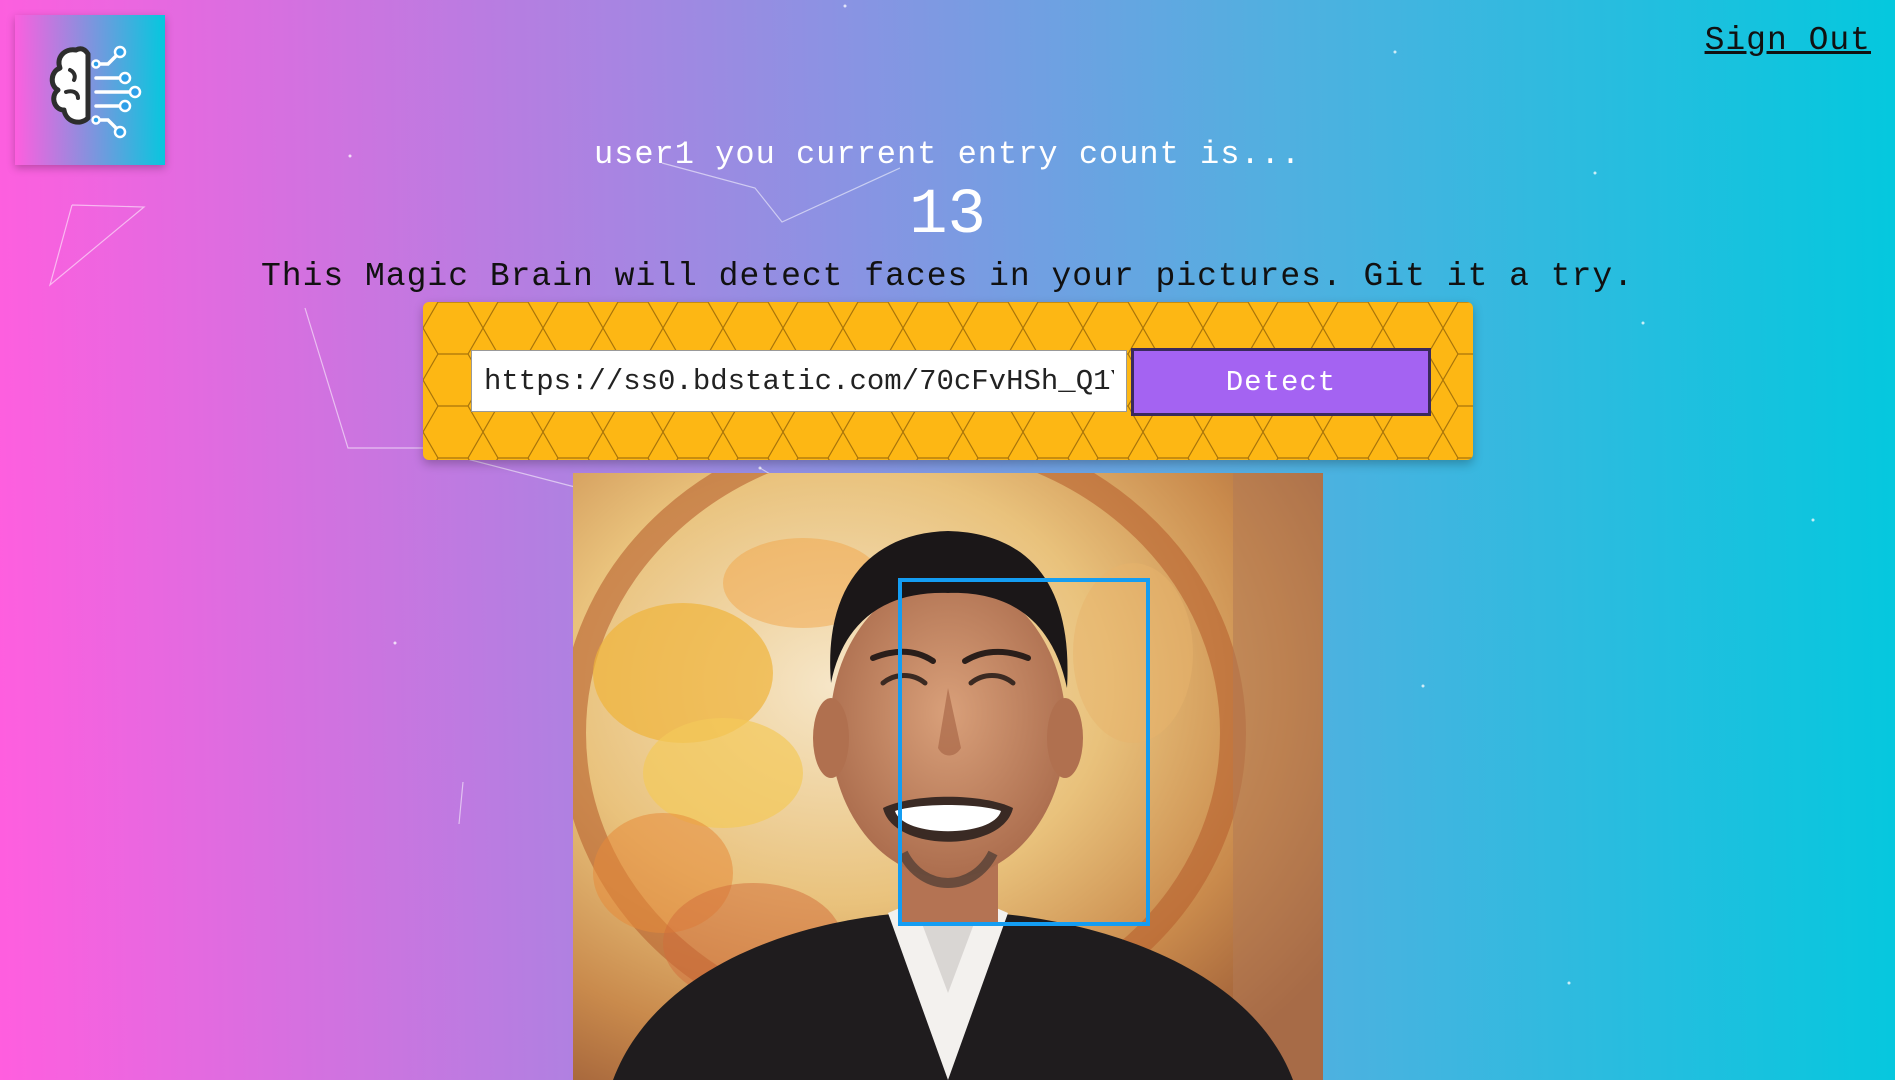 The height and width of the screenshot is (1080, 1895). I want to click on detect-button: Detect, so click(1281, 382).